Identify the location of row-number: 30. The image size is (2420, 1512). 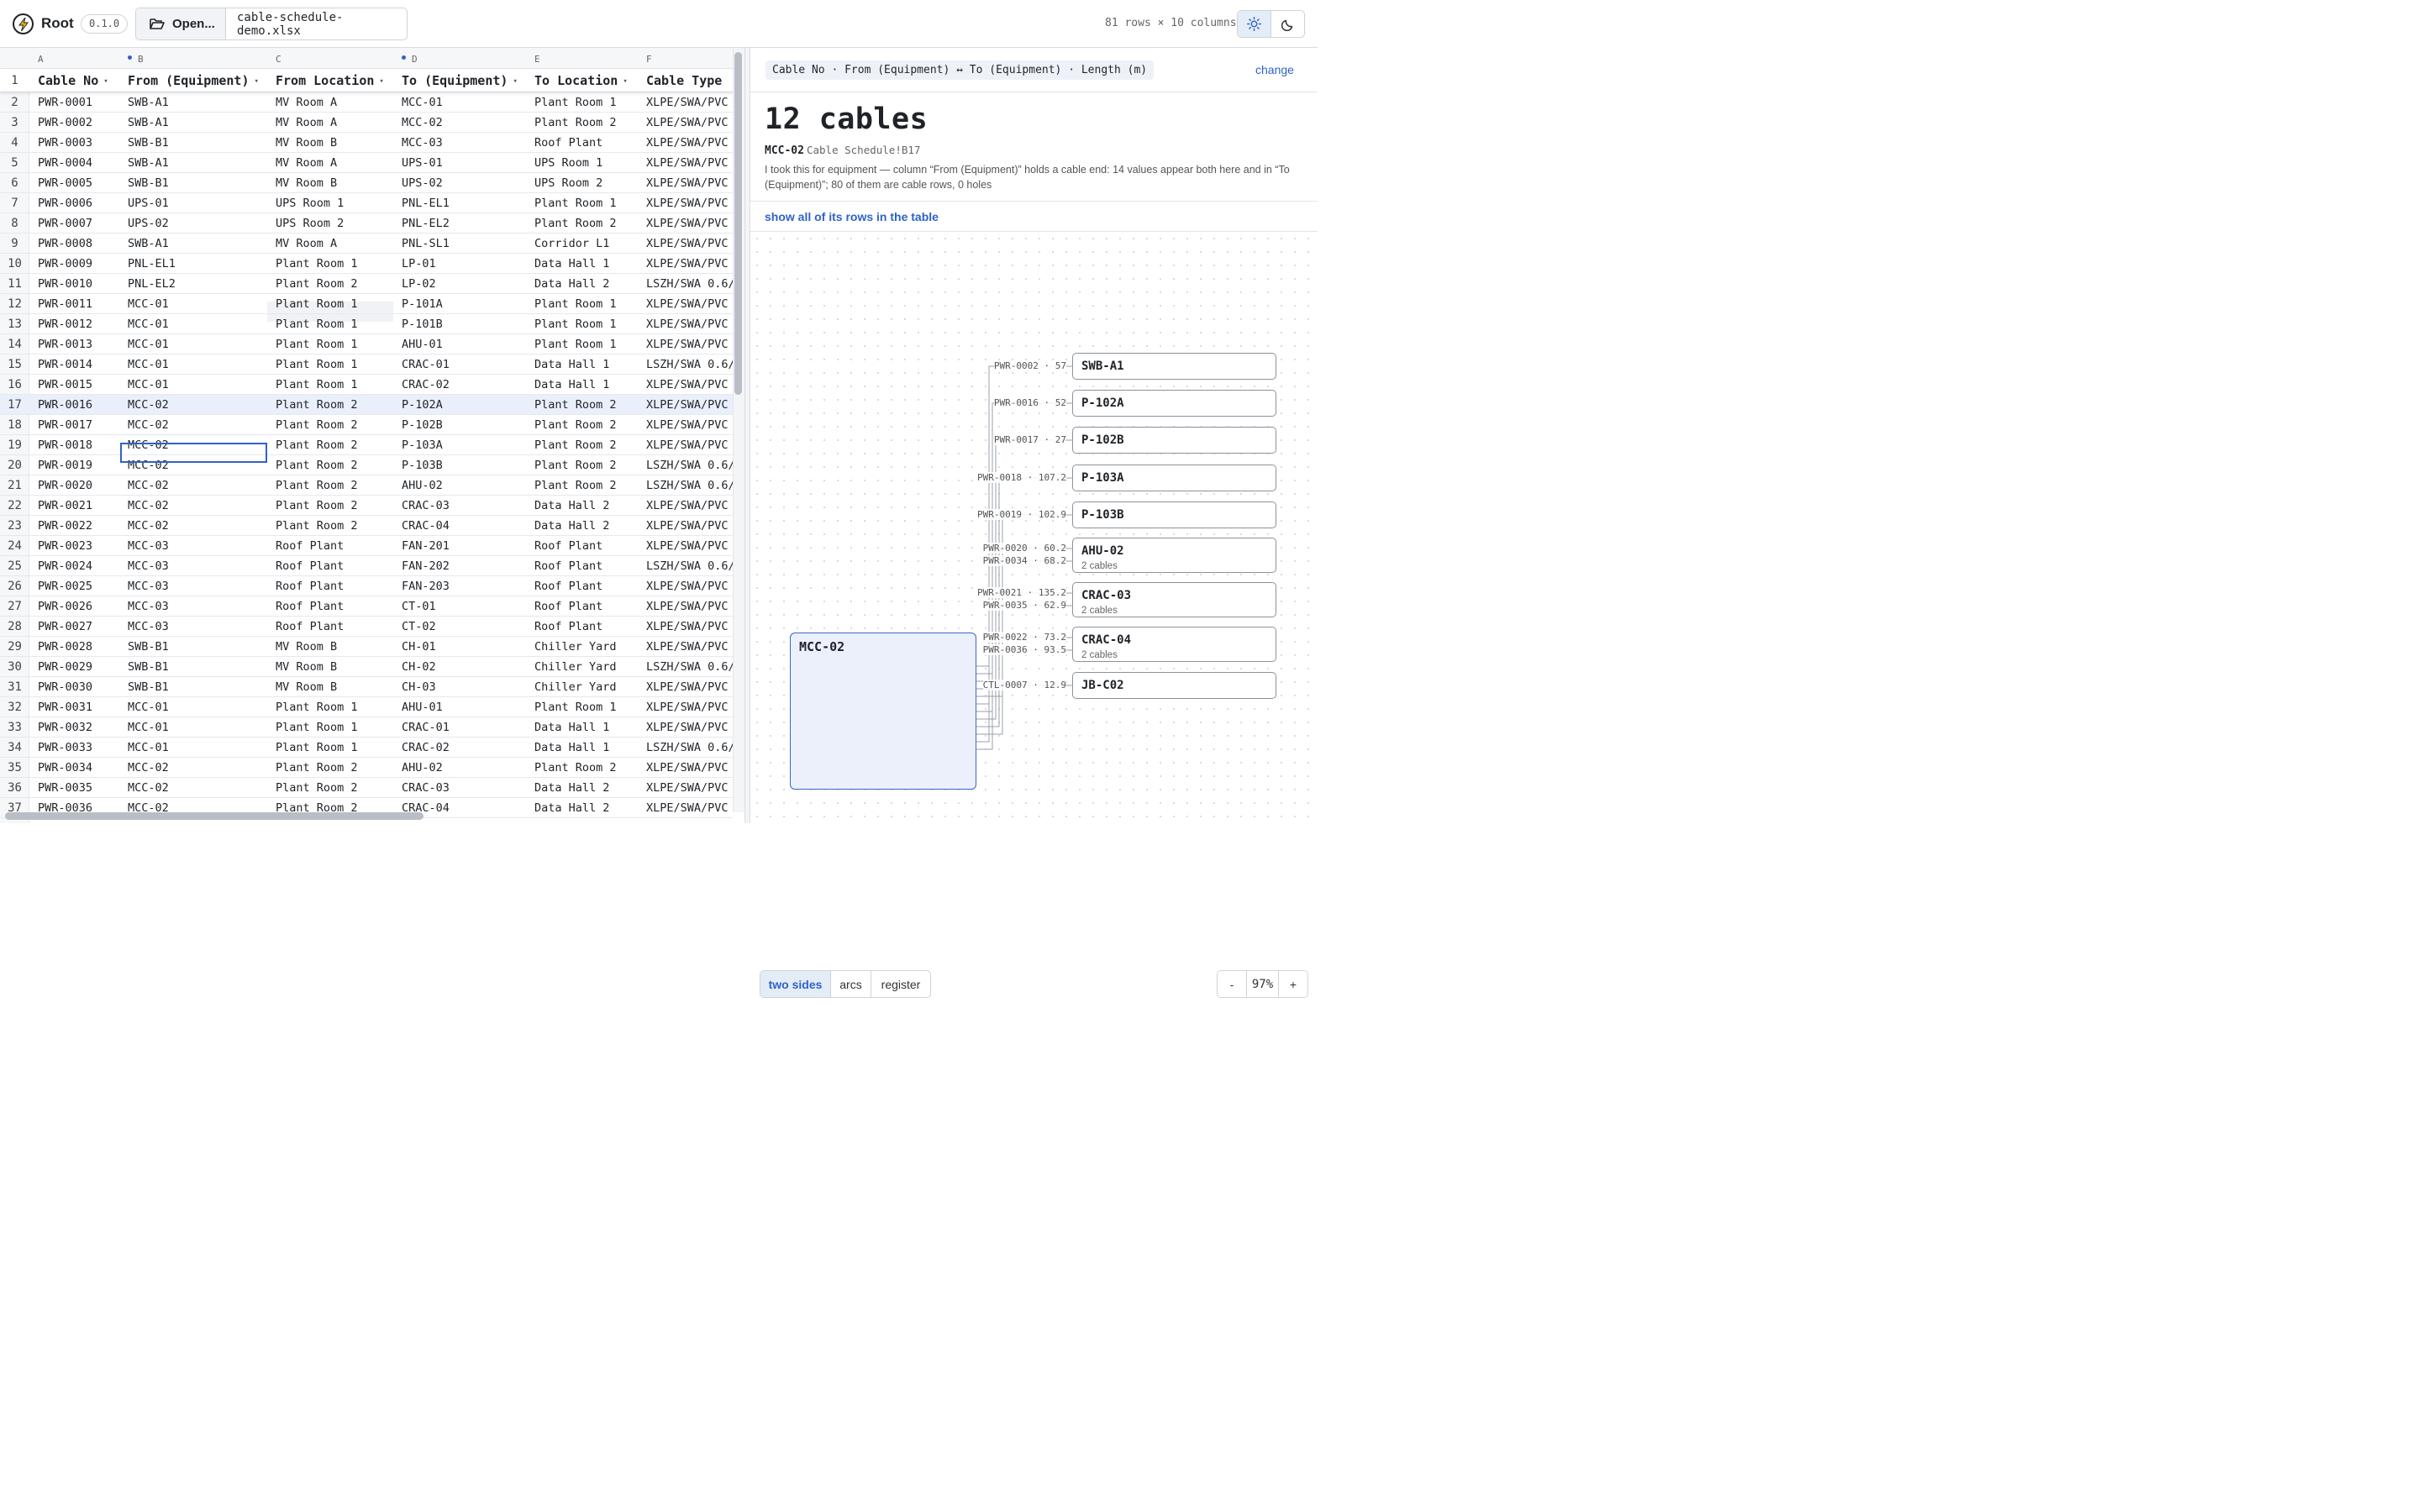
(15, 667).